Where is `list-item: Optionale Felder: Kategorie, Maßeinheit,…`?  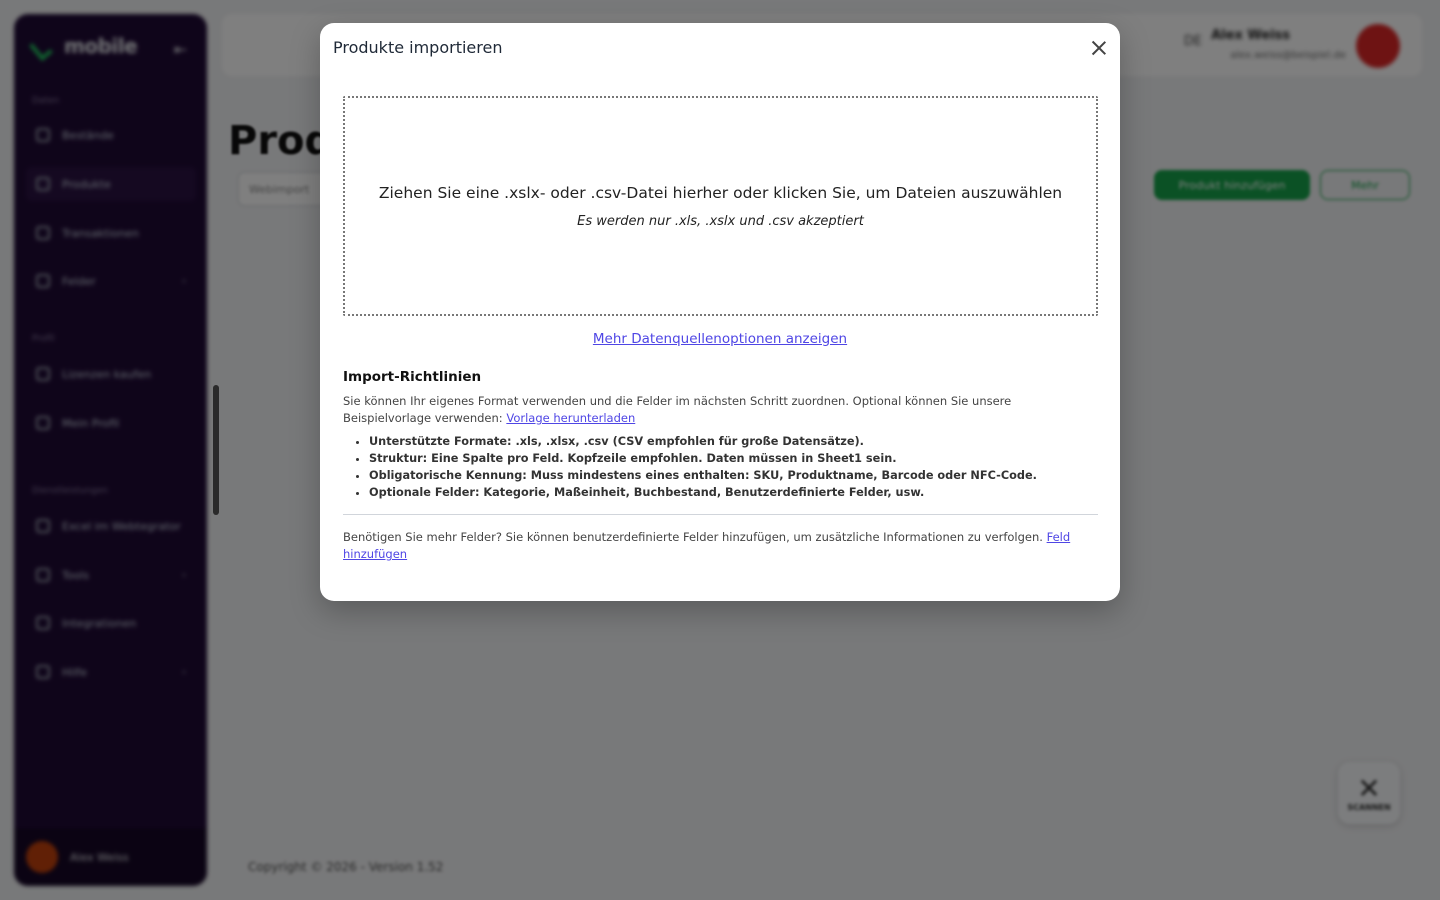 list-item: Optionale Felder: Kategorie, Maßeinheit,… is located at coordinates (739, 492).